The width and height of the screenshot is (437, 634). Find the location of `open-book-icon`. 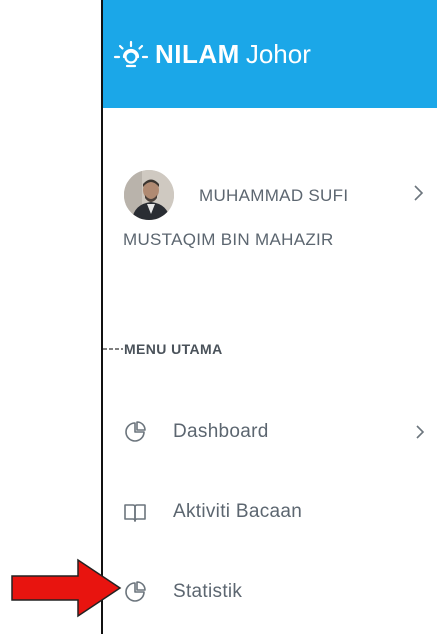

open-book-icon is located at coordinates (135, 513).